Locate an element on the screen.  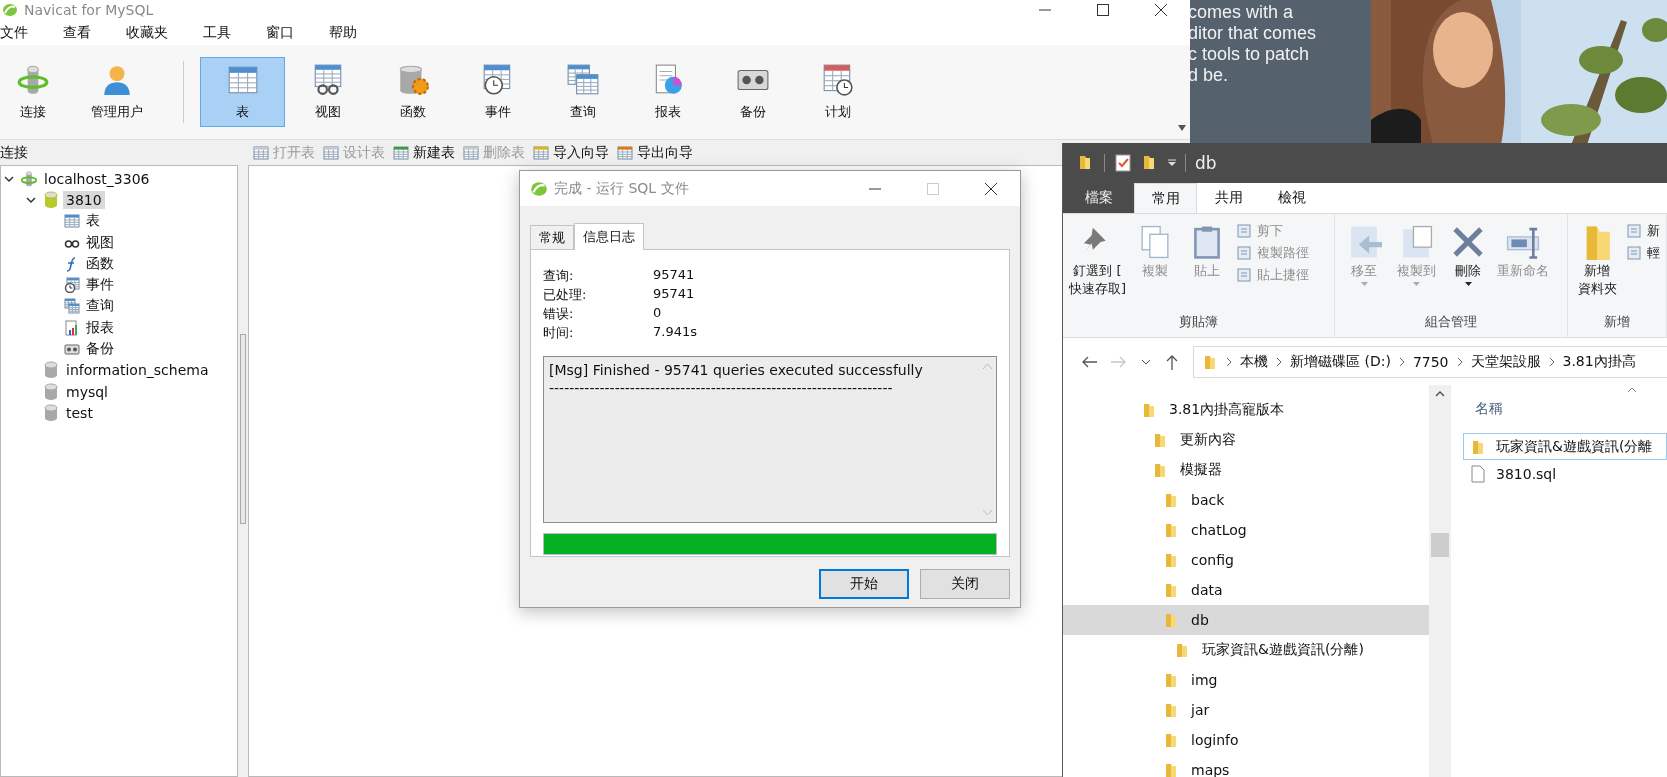
address-bar: 本機 新增磁碟區 (D:) 7750 天堂架設服 3.81內掛高 is located at coordinates (1430, 361).